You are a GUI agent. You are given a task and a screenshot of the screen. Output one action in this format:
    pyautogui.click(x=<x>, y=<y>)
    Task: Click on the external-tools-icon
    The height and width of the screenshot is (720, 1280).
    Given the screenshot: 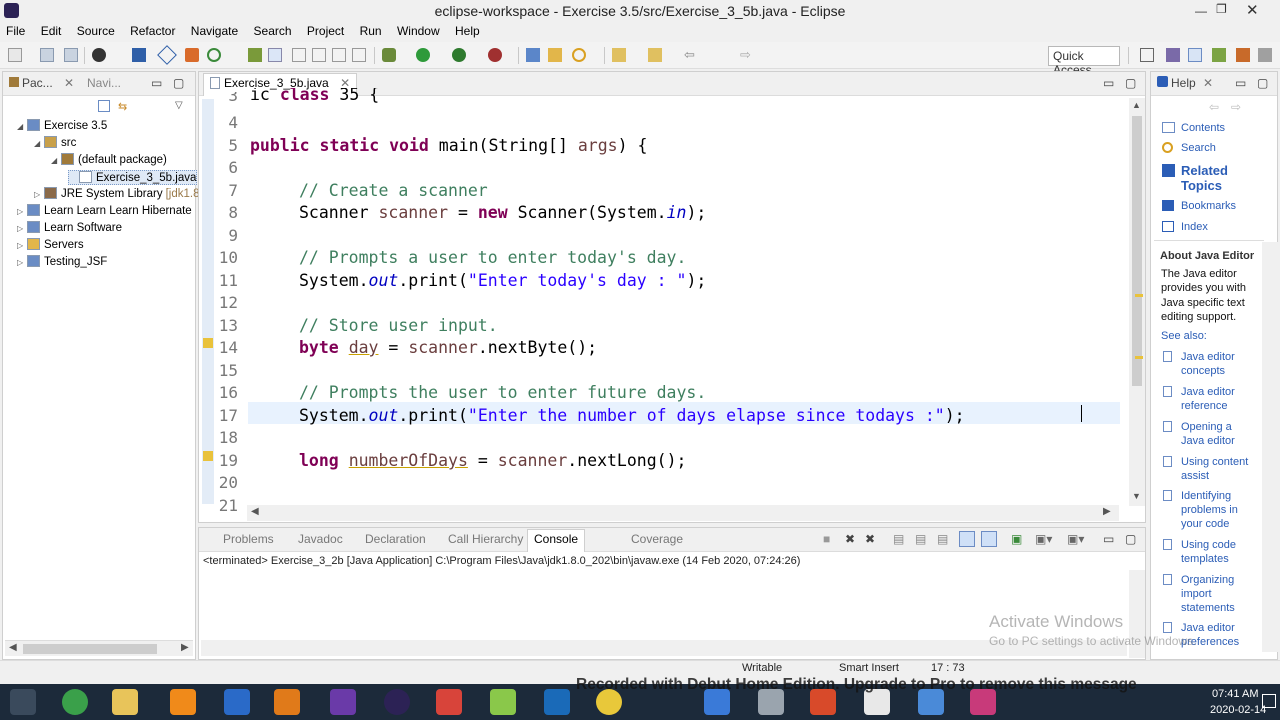 What is the action you would take?
    pyautogui.click(x=495, y=55)
    